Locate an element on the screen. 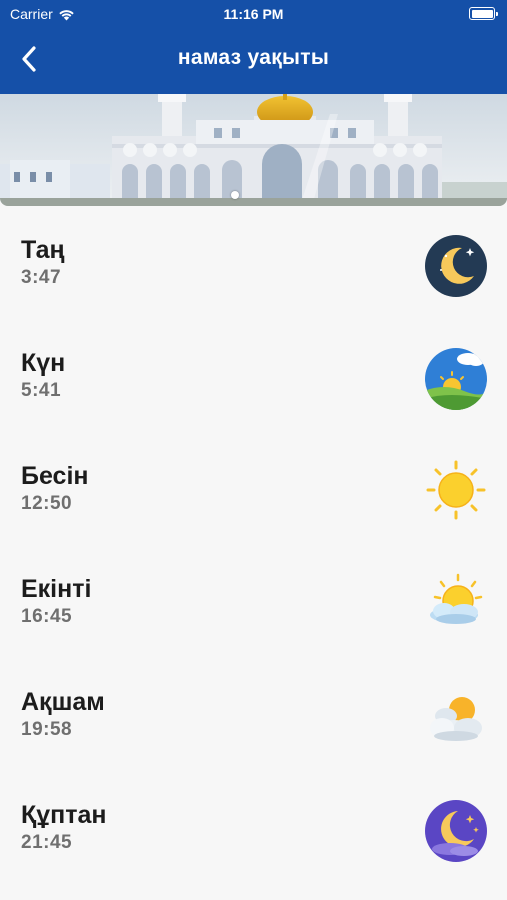  prayer-name: Екінті is located at coordinates (56, 589).